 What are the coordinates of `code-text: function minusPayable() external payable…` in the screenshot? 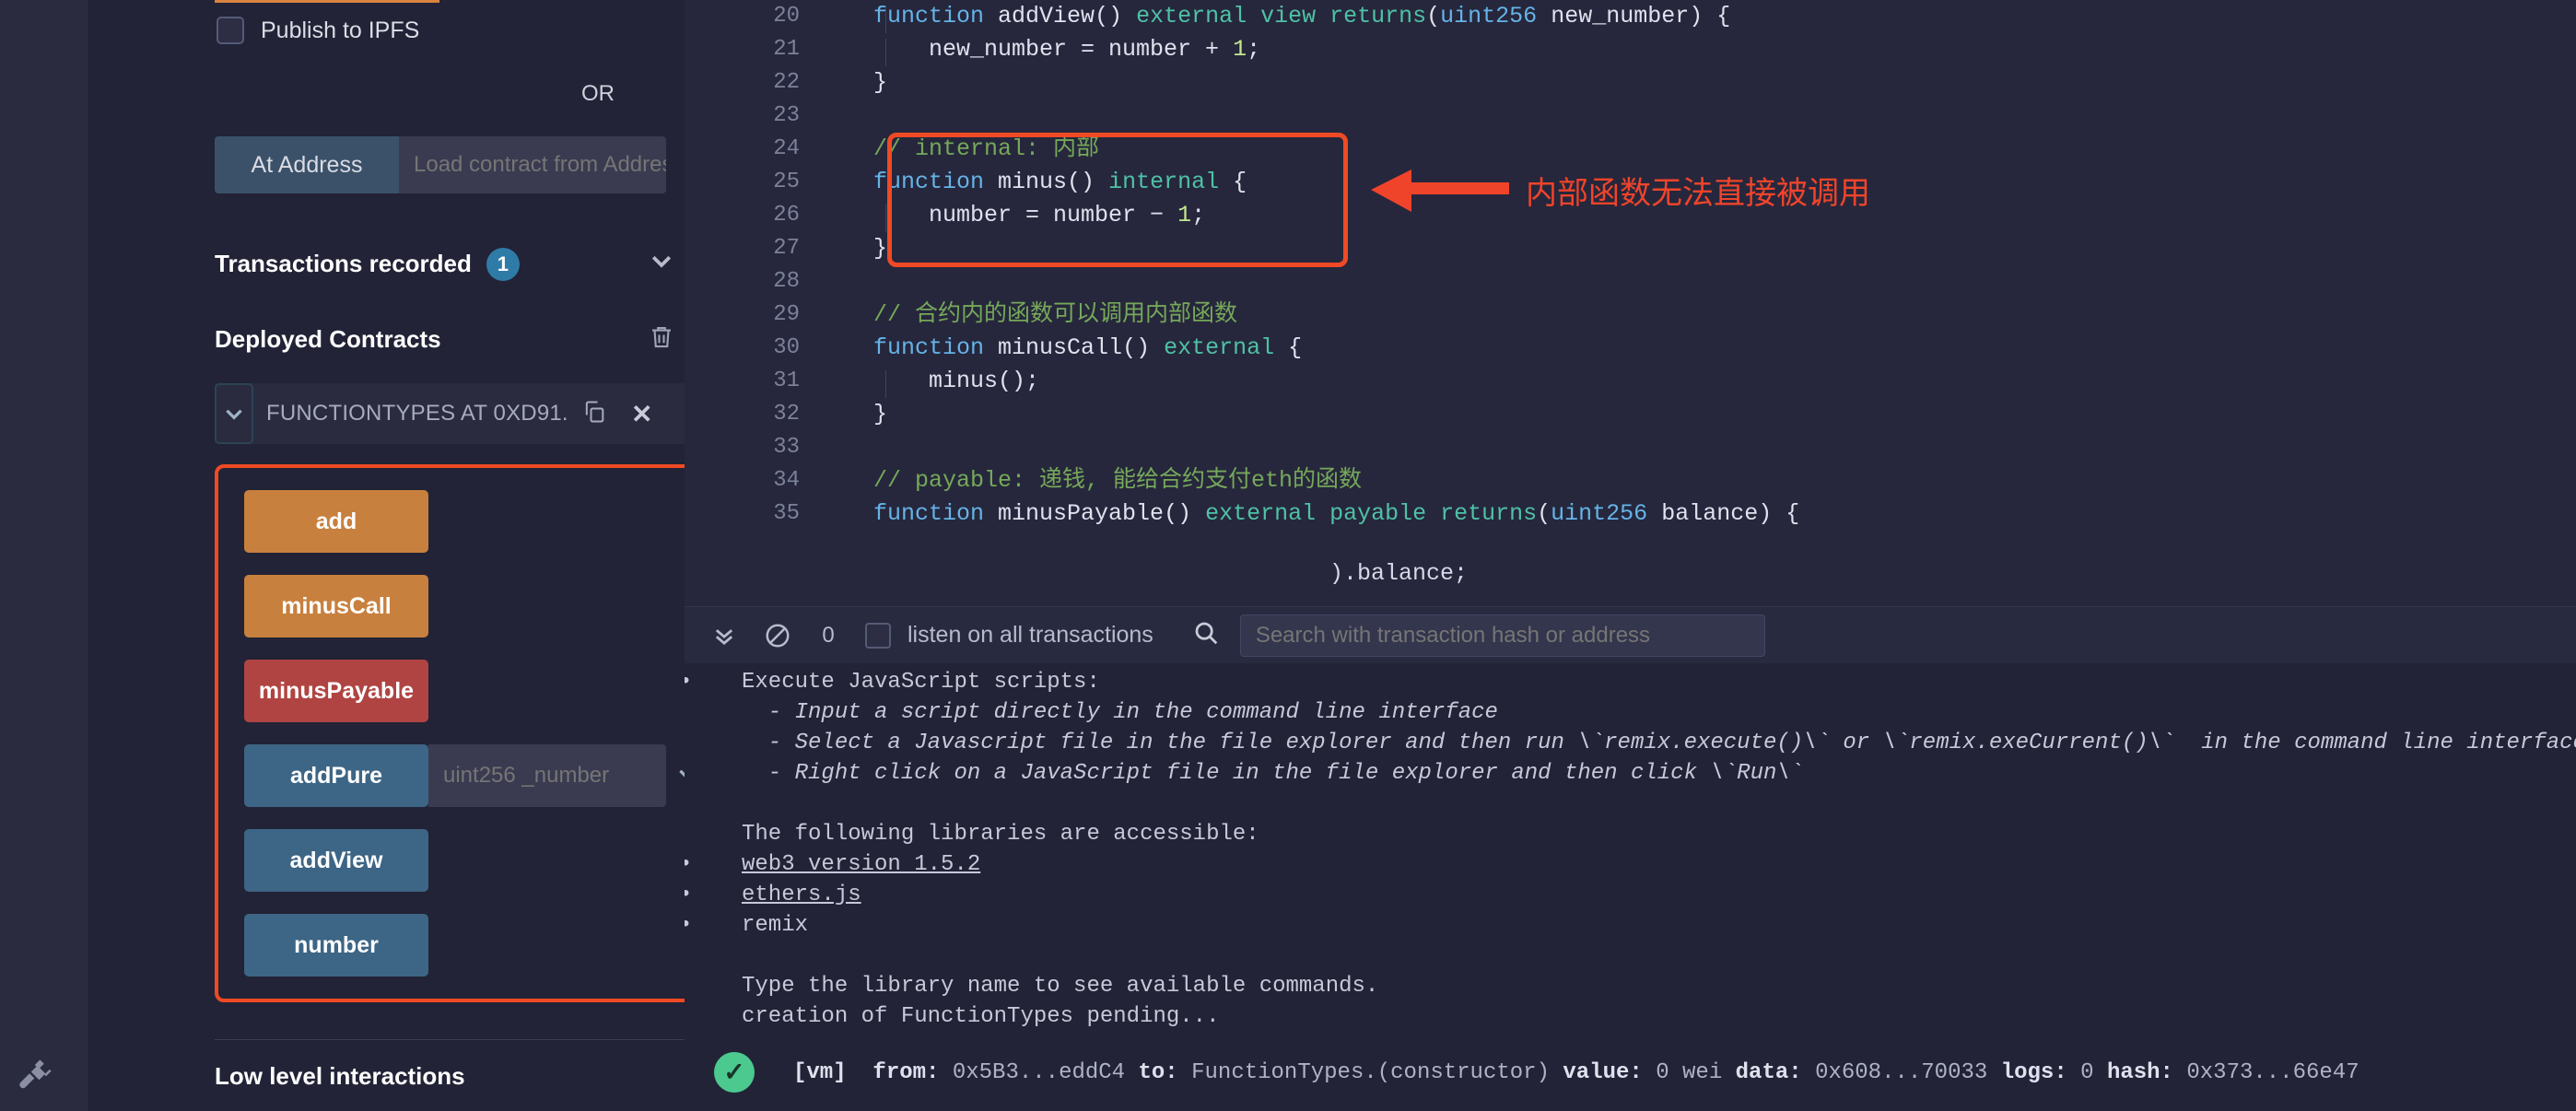 It's located at (1336, 513).